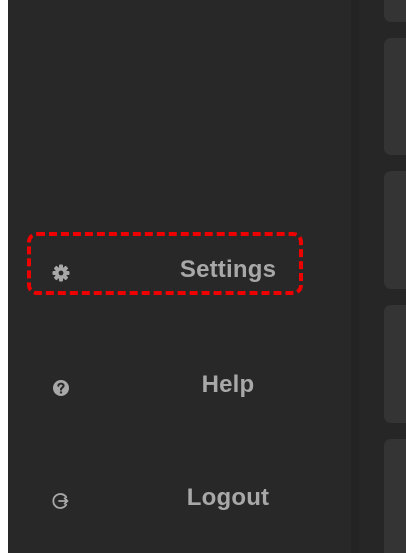 The width and height of the screenshot is (406, 553). Describe the element at coordinates (60, 501) in the screenshot. I see `logout-icon` at that location.